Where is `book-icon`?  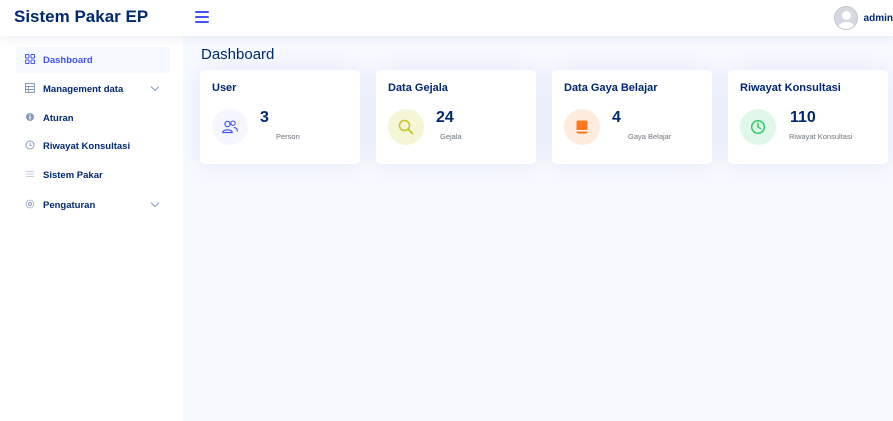 book-icon is located at coordinates (582, 127).